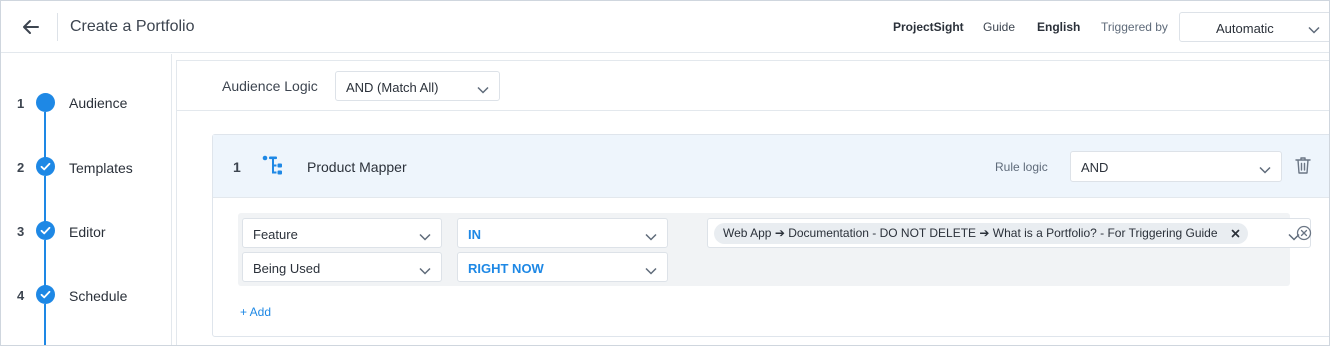 The width and height of the screenshot is (1330, 346). Describe the element at coordinates (474, 234) in the screenshot. I see `operator-value: IN` at that location.